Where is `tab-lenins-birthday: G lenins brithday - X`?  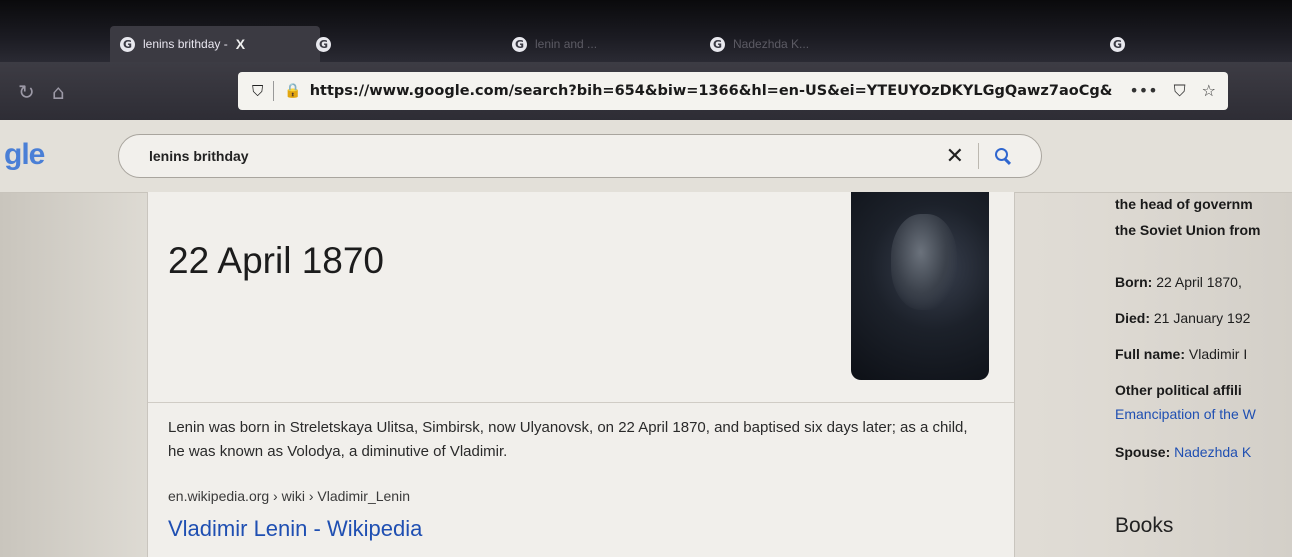 tab-lenins-birthday: G lenins brithday - X is located at coordinates (215, 44).